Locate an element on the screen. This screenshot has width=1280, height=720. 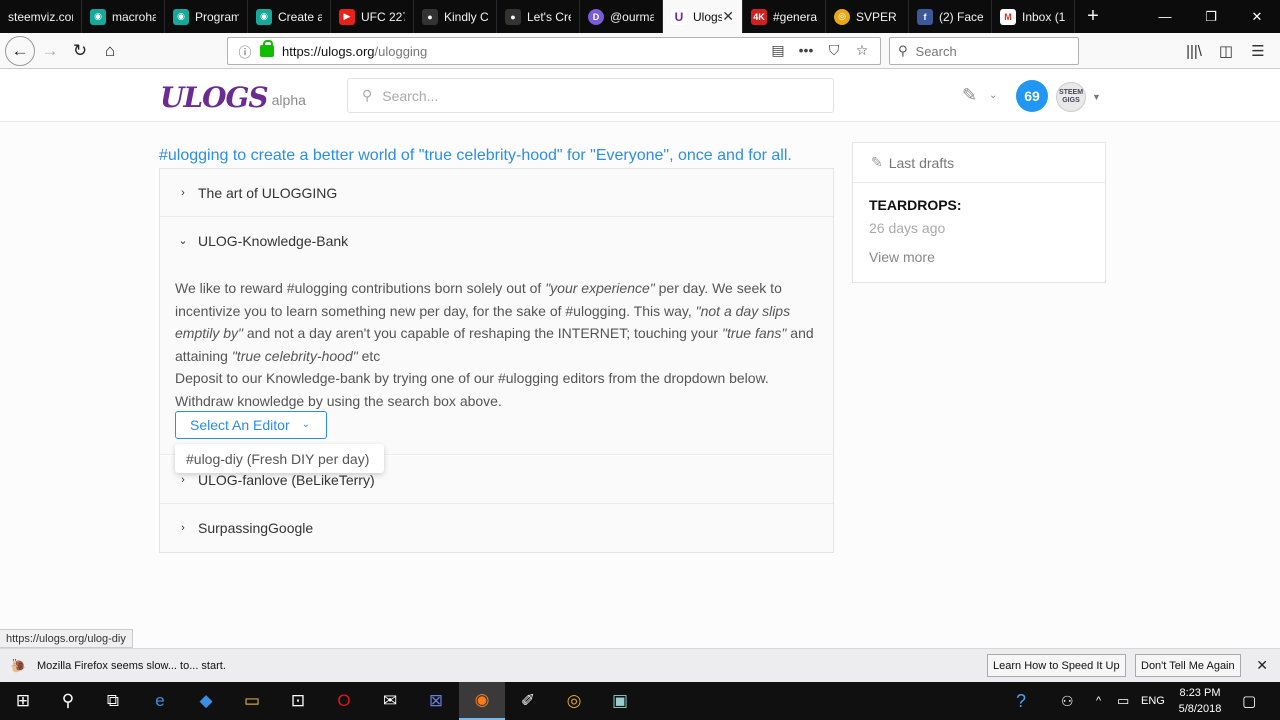
minimize-icon: — is located at coordinates (1165, 16).